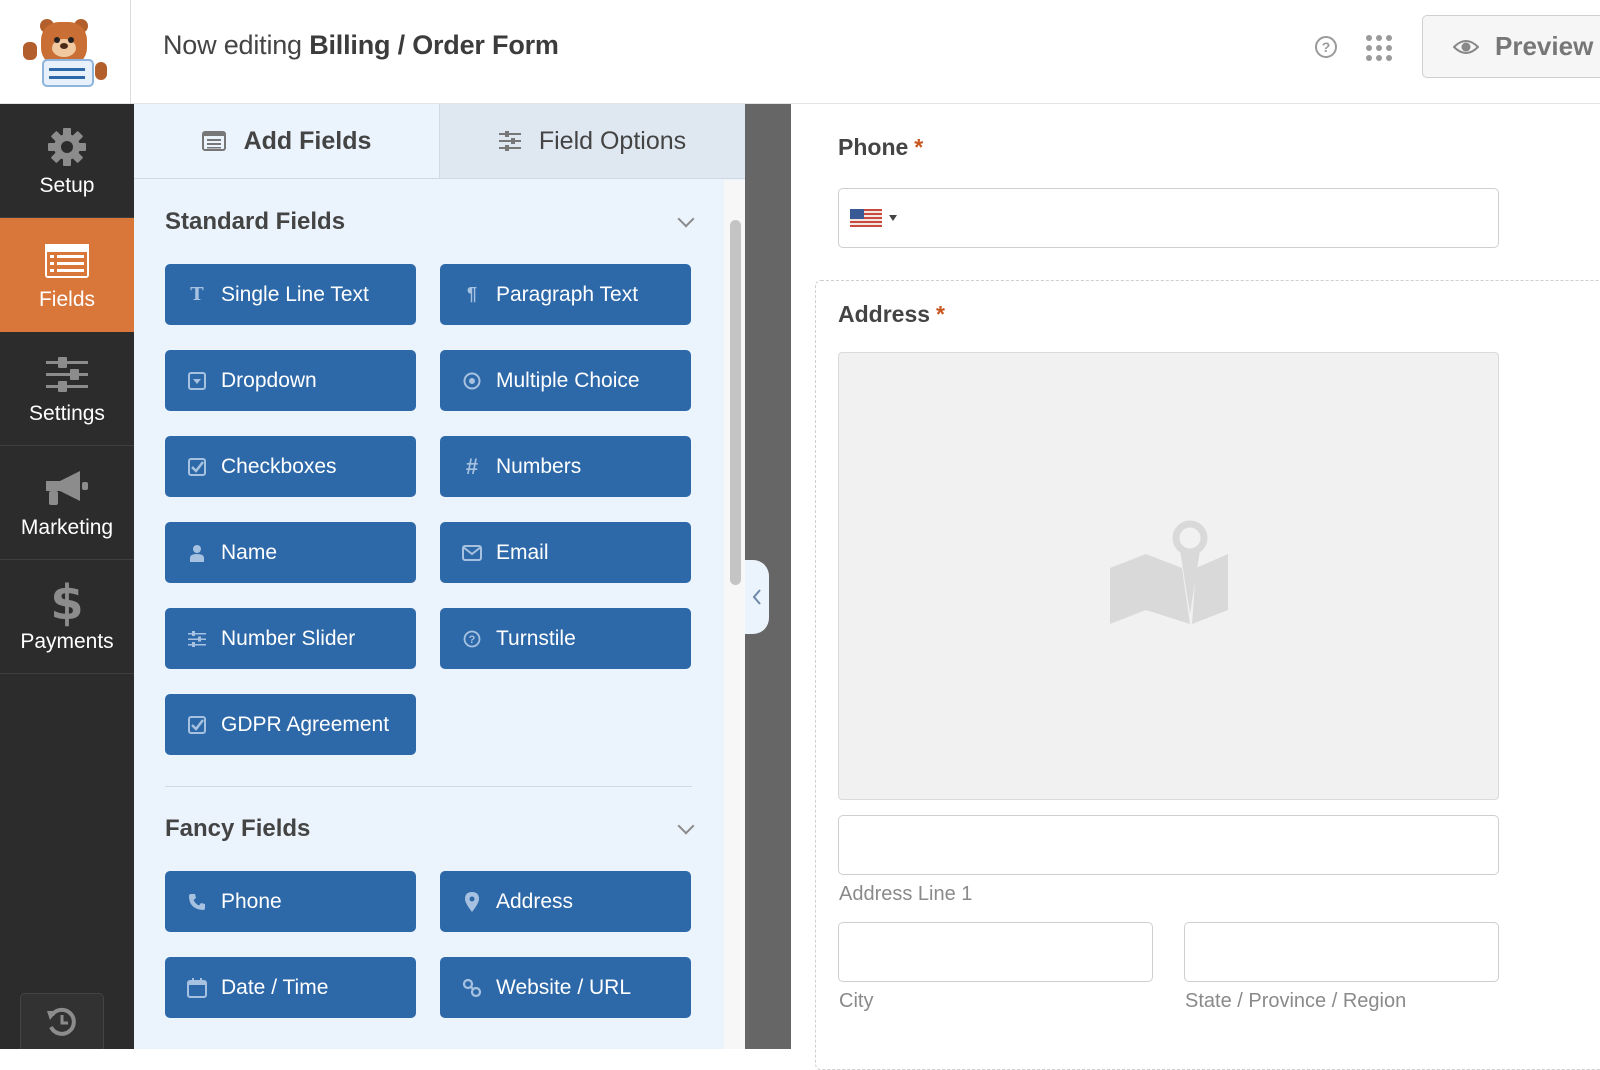 The image size is (1600, 1070). Describe the element at coordinates (429, 944) in the screenshot. I see `fancy-fields-grid: Phone Address Date / Time Website / URL` at that location.